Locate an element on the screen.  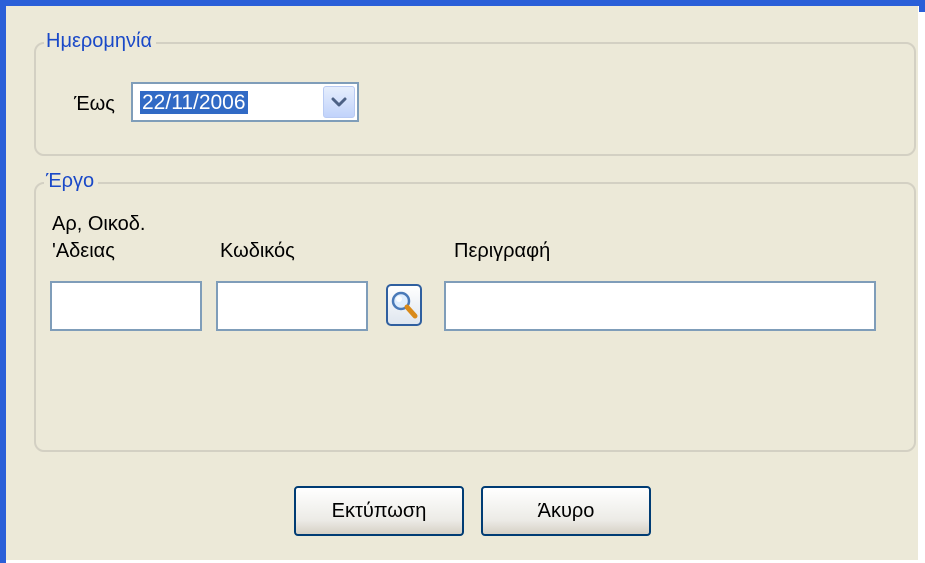
window-frame-right is located at coordinates (922, 6).